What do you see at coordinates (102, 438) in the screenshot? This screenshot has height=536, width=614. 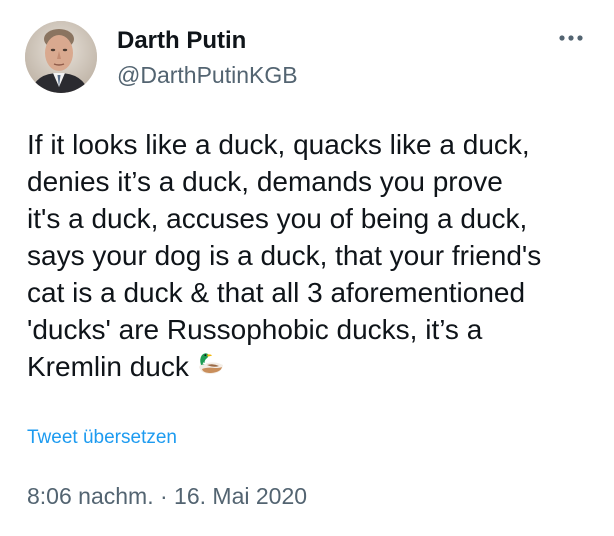 I see `translate-tweet-link: Tweet übersetzen` at bounding box center [102, 438].